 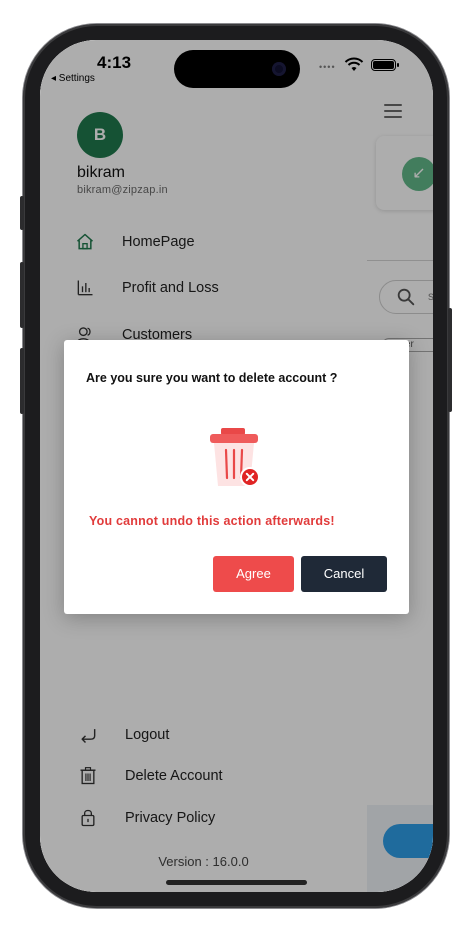 I want to click on cancel-button: Cancel, so click(x=344, y=574).